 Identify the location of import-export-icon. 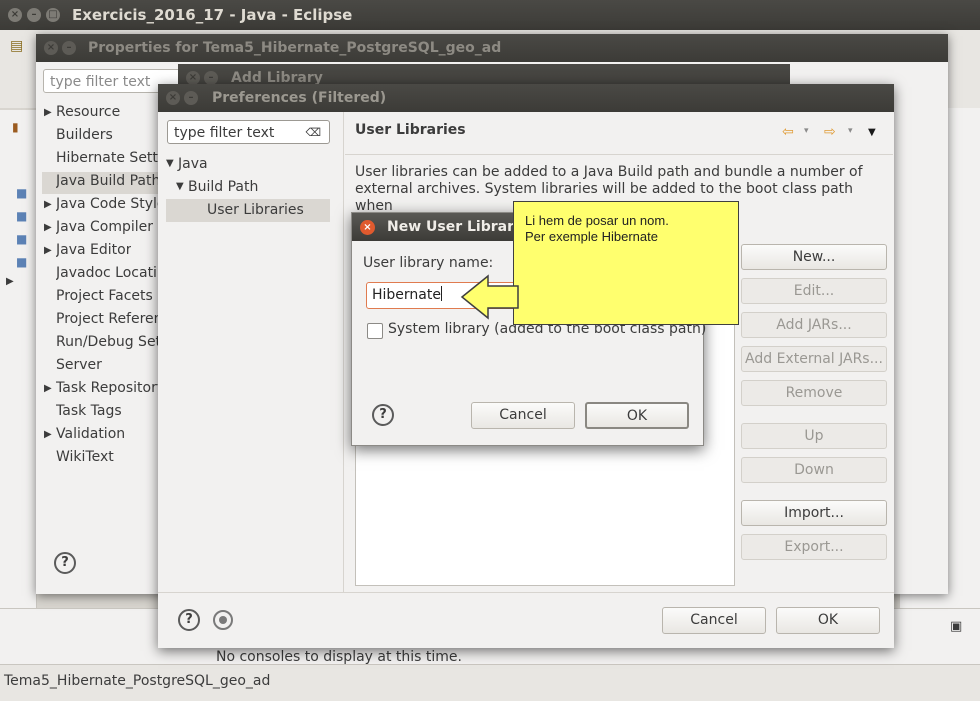
(223, 620).